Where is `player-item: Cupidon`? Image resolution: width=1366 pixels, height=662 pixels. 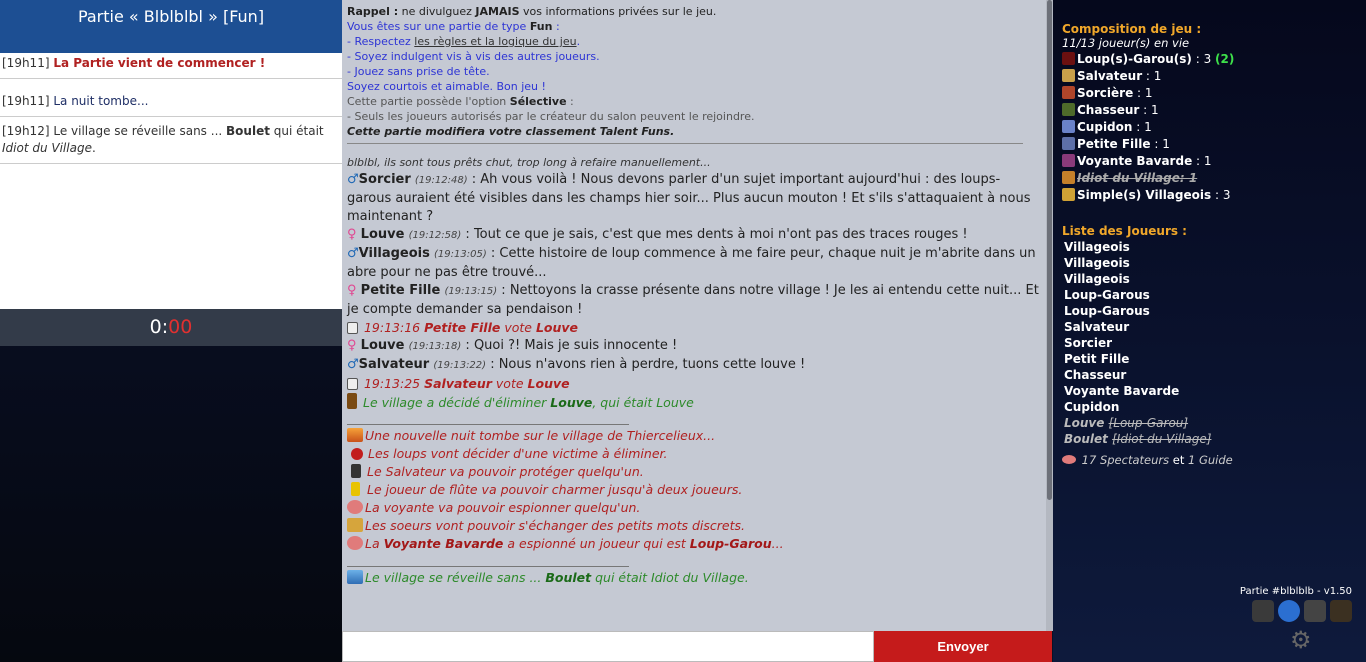 player-item: Cupidon is located at coordinates (1214, 407).